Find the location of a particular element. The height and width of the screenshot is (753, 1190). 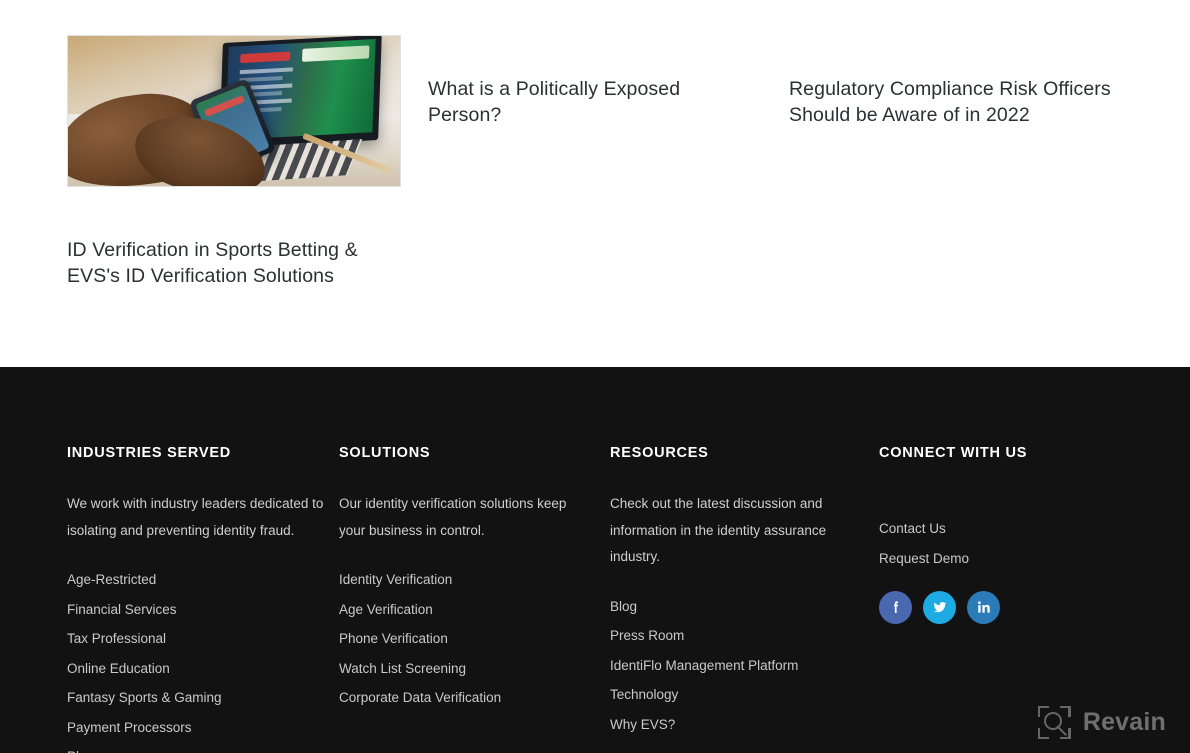

footer-link-corporate-data-verification: Corporate Data Verification is located at coordinates (420, 697).